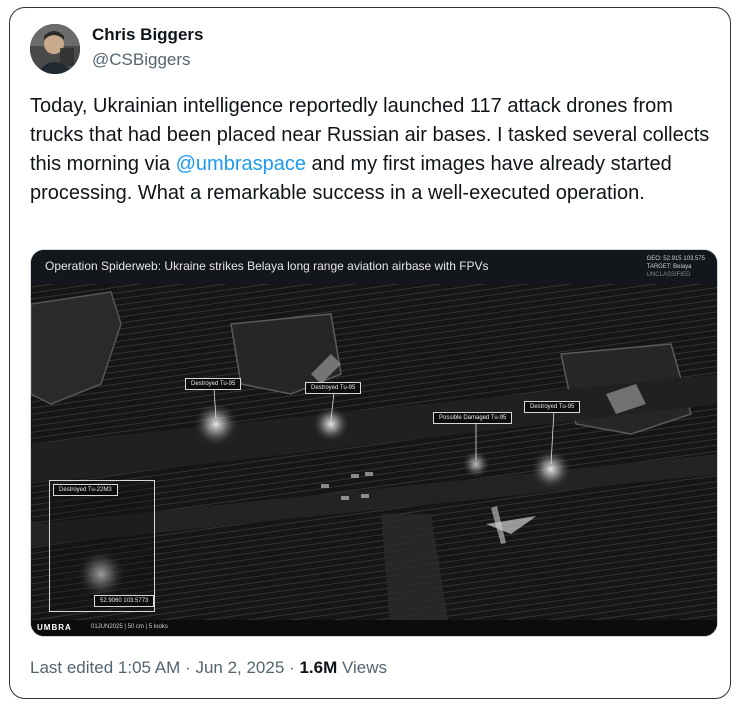  What do you see at coordinates (71, 667) in the screenshot?
I see `last-edited-label: Last edited` at bounding box center [71, 667].